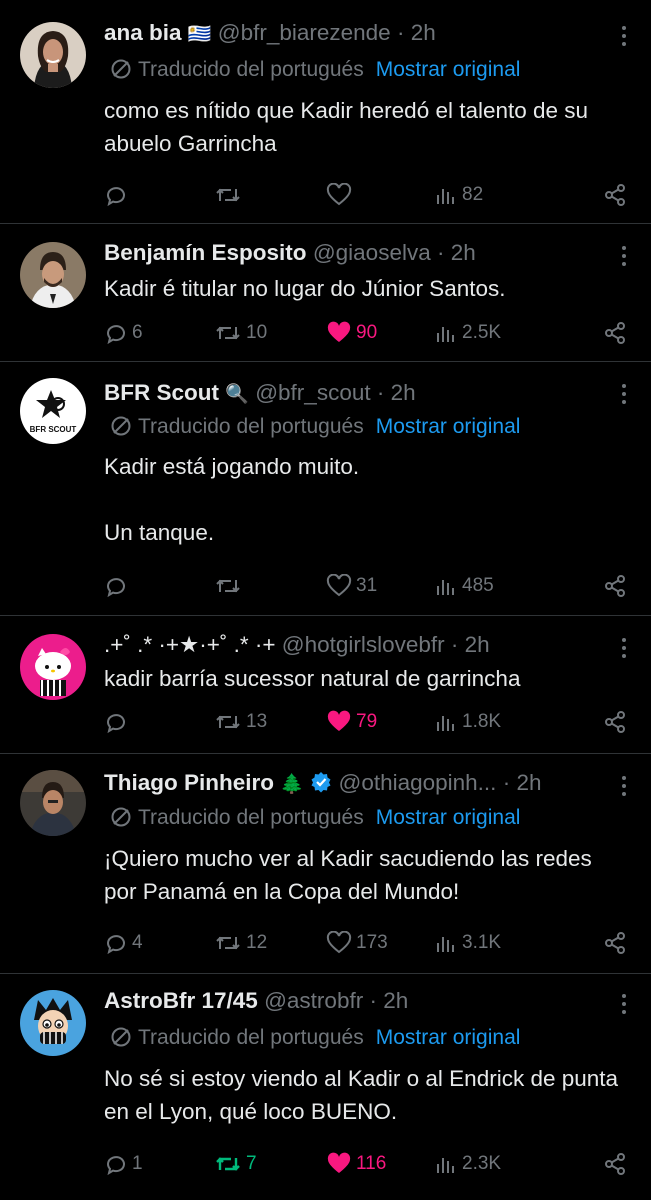  I want to click on translation-notice: Traducido del portugués Mostrar original, so click(315, 1038).